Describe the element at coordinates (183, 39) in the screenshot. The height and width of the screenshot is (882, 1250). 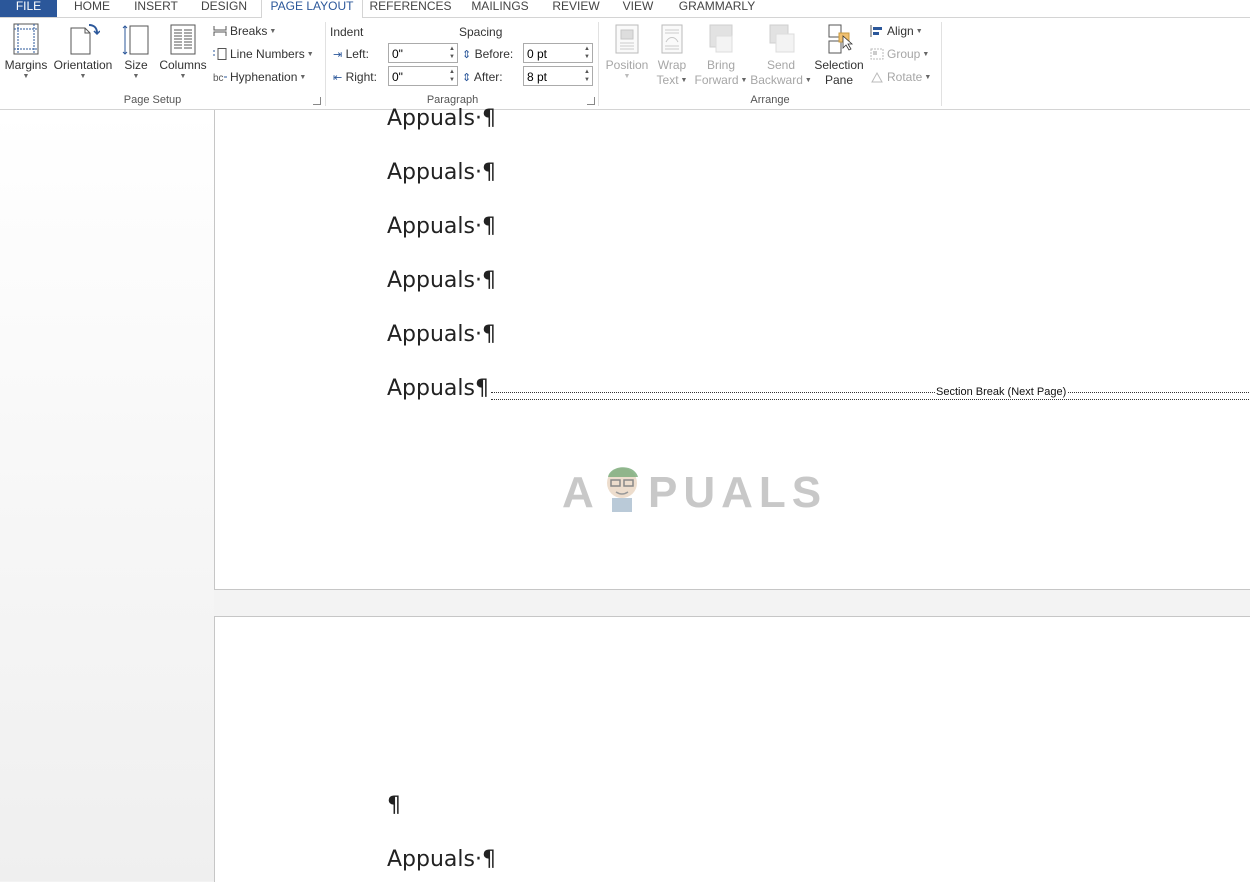
I see `columns-icon` at that location.